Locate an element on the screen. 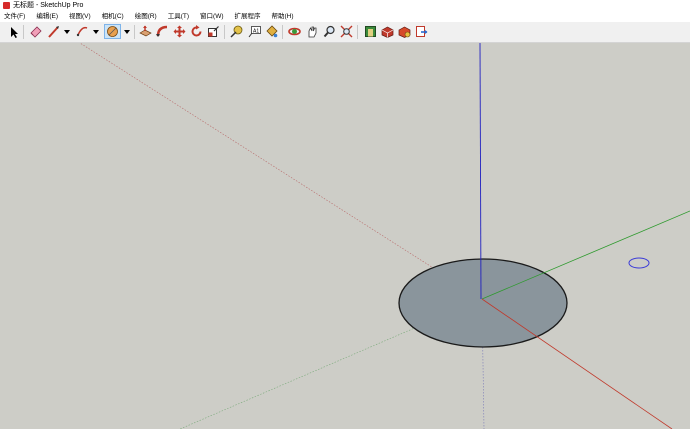 This screenshot has width=690, height=429. zoom-tool-button is located at coordinates (329, 31).